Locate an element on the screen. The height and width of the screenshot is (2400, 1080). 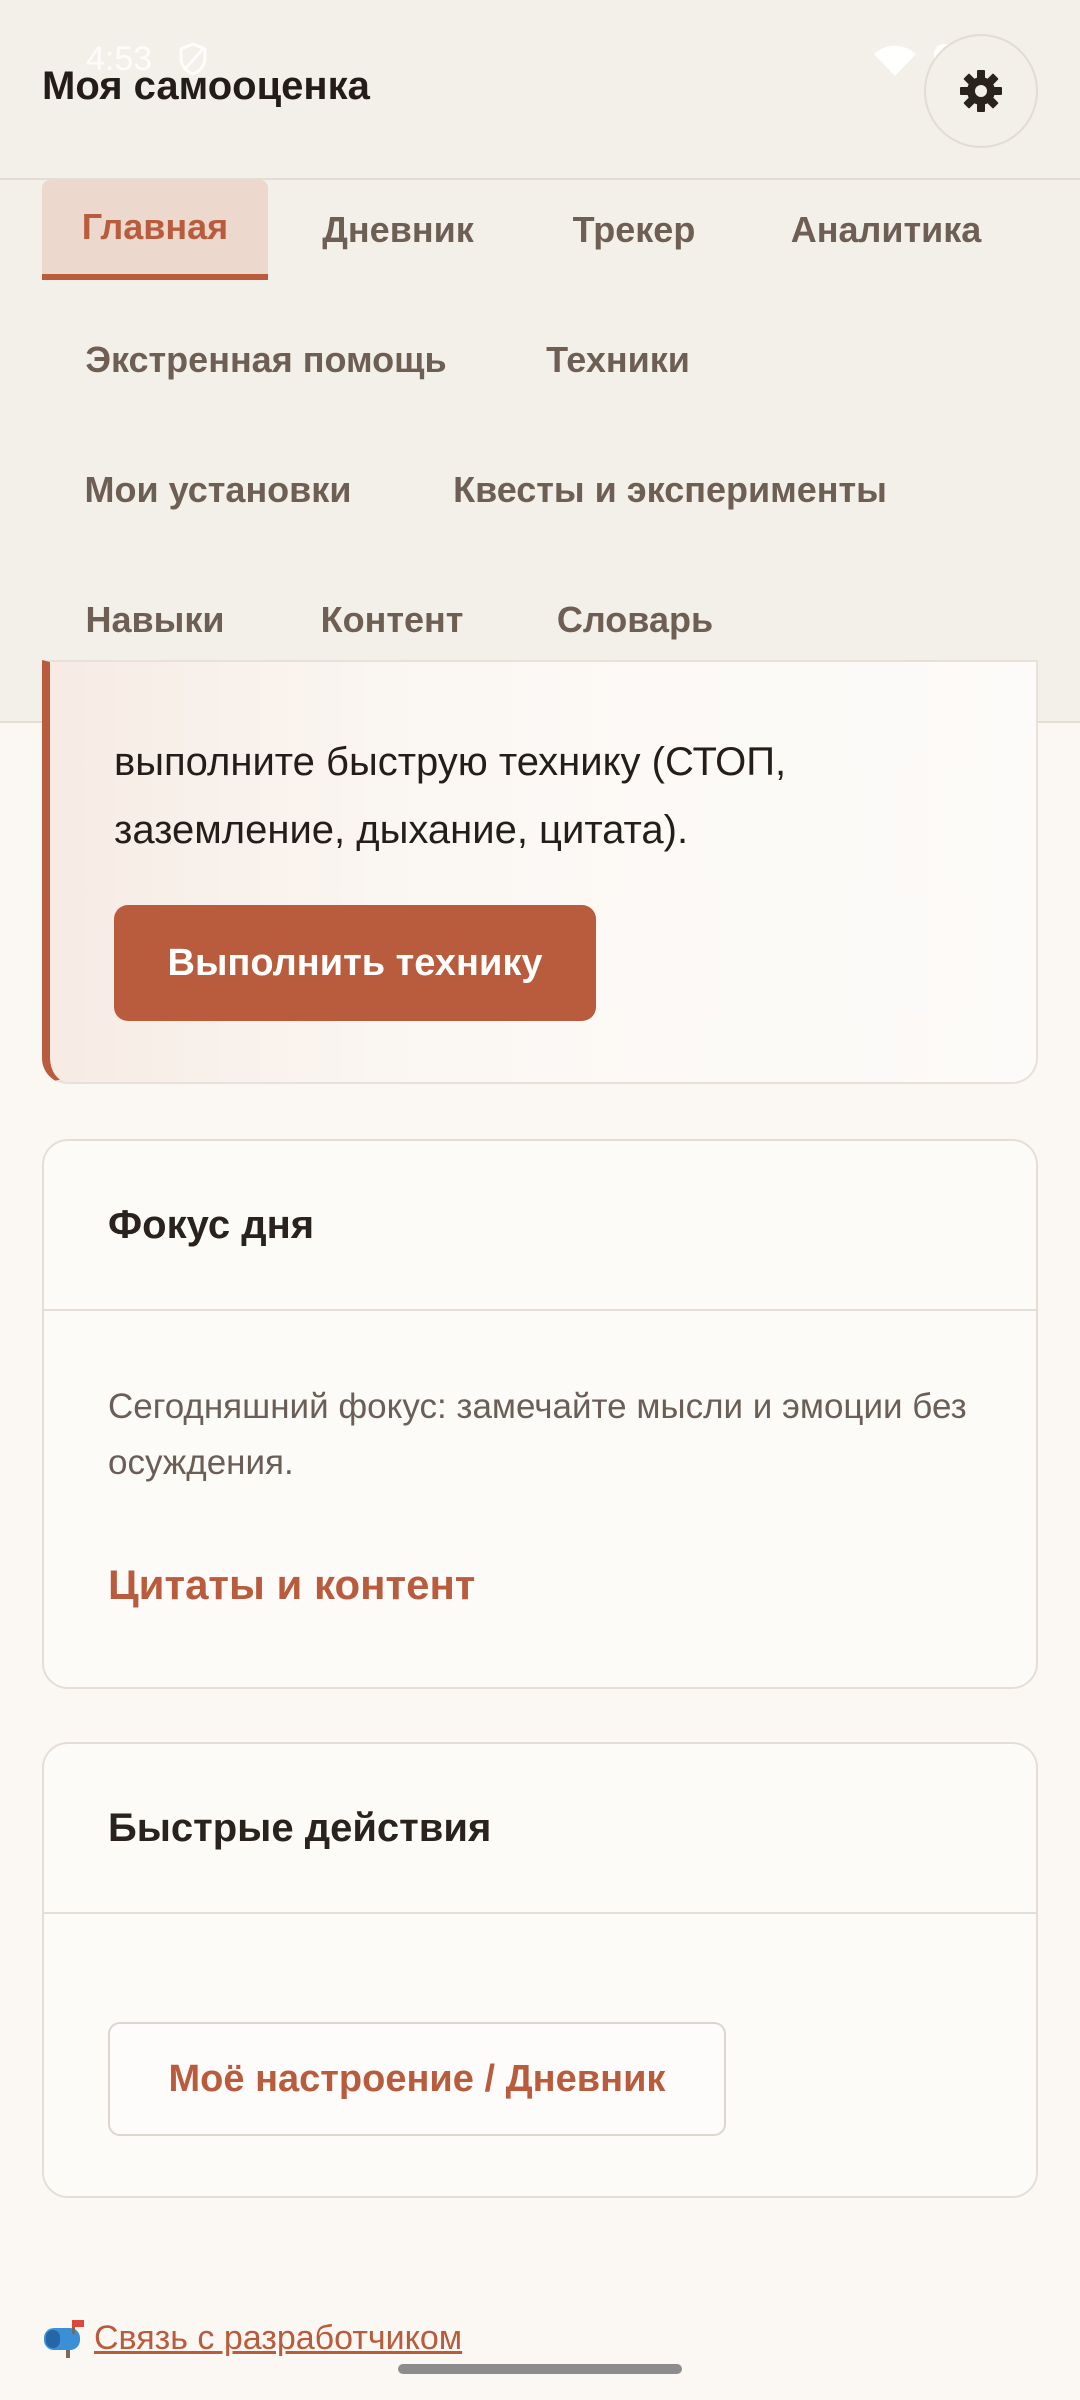
home-indicator is located at coordinates (540, 2369).